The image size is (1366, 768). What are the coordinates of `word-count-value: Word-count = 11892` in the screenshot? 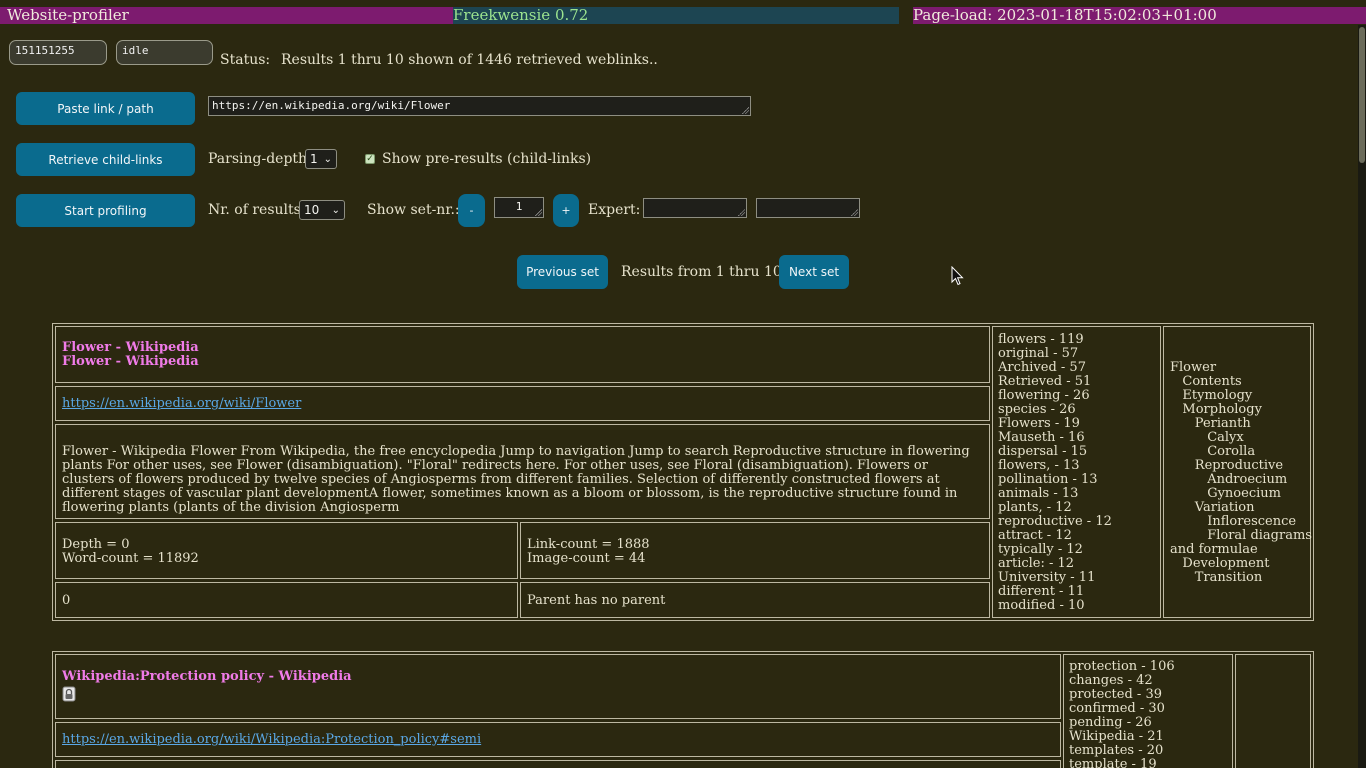 It's located at (130, 558).